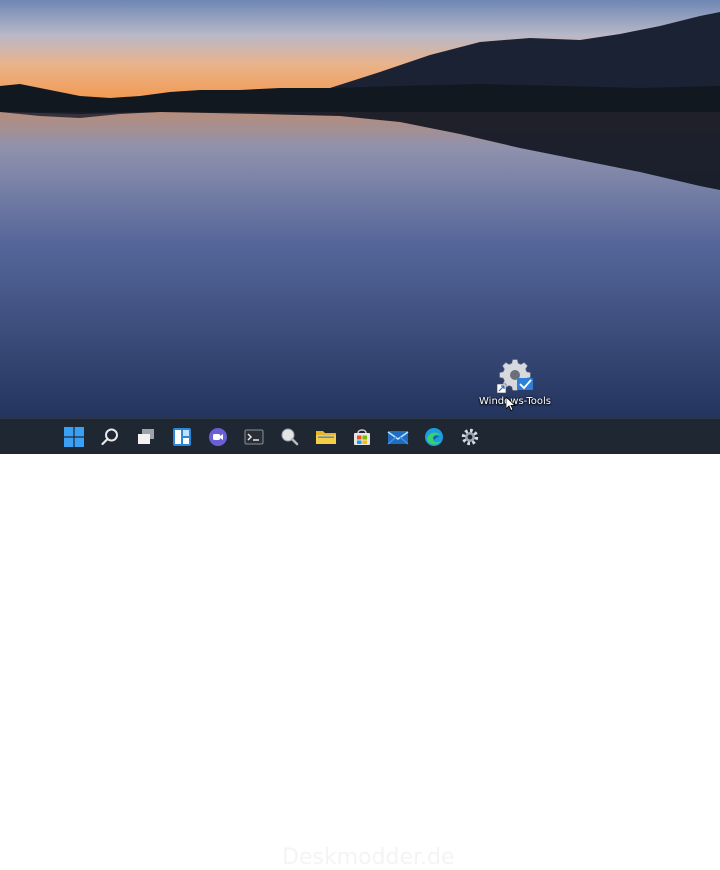 Image resolution: width=720 pixels, height=870 pixels. I want to click on task-view-button, so click(146, 437).